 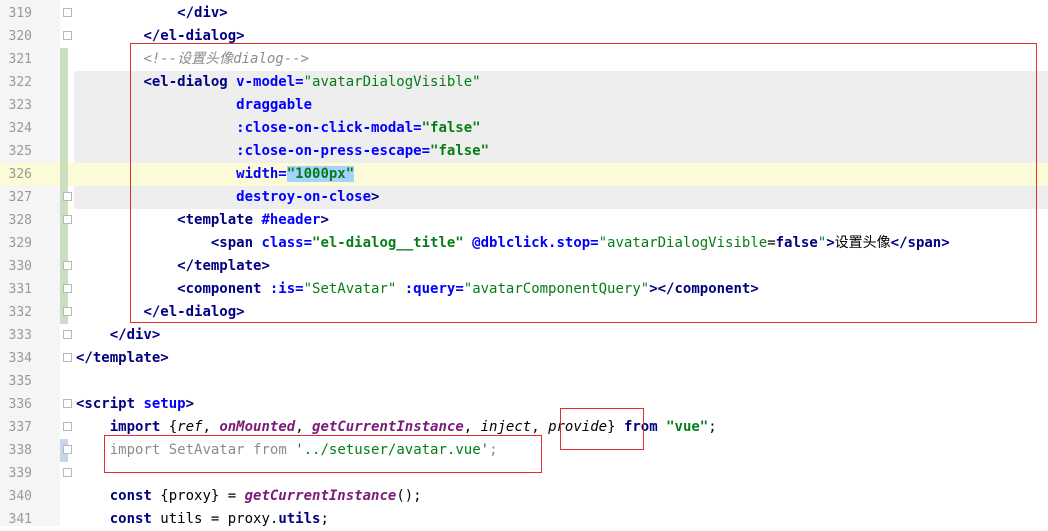 I want to click on line-number: 336, so click(x=20, y=404).